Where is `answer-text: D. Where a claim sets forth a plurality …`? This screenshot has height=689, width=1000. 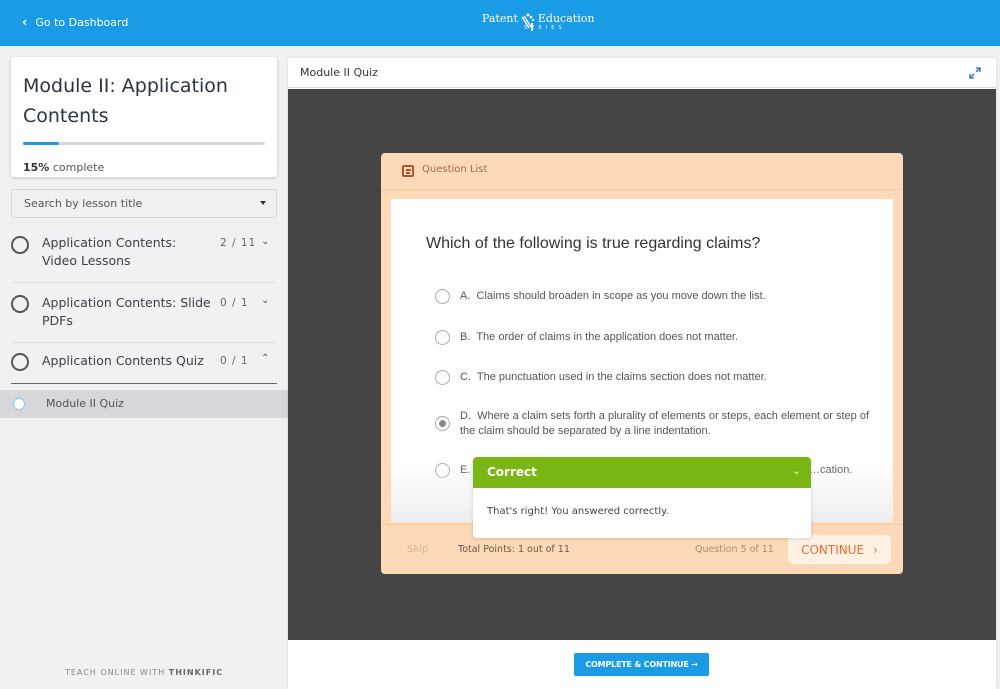 answer-text: D. Where a claim sets forth a plurality … is located at coordinates (665, 423).